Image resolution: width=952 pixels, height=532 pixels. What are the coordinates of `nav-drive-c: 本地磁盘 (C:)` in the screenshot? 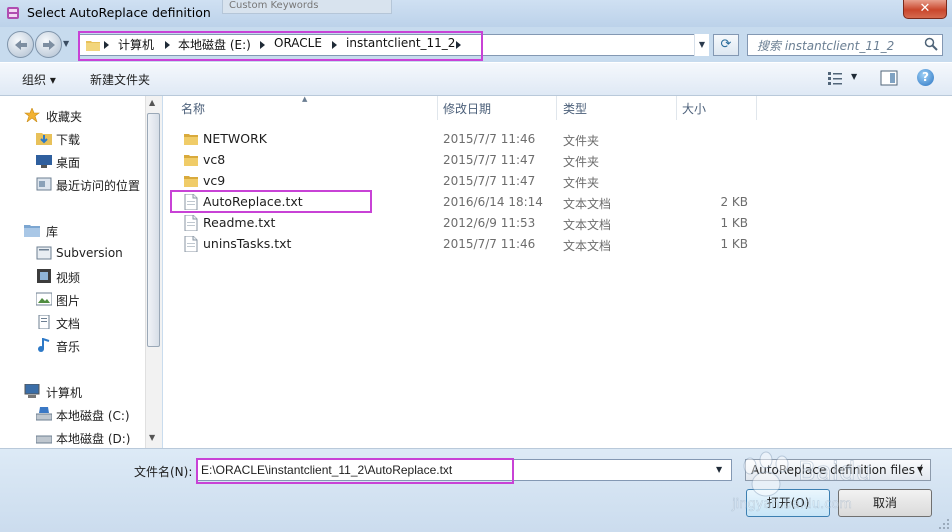 It's located at (93, 415).